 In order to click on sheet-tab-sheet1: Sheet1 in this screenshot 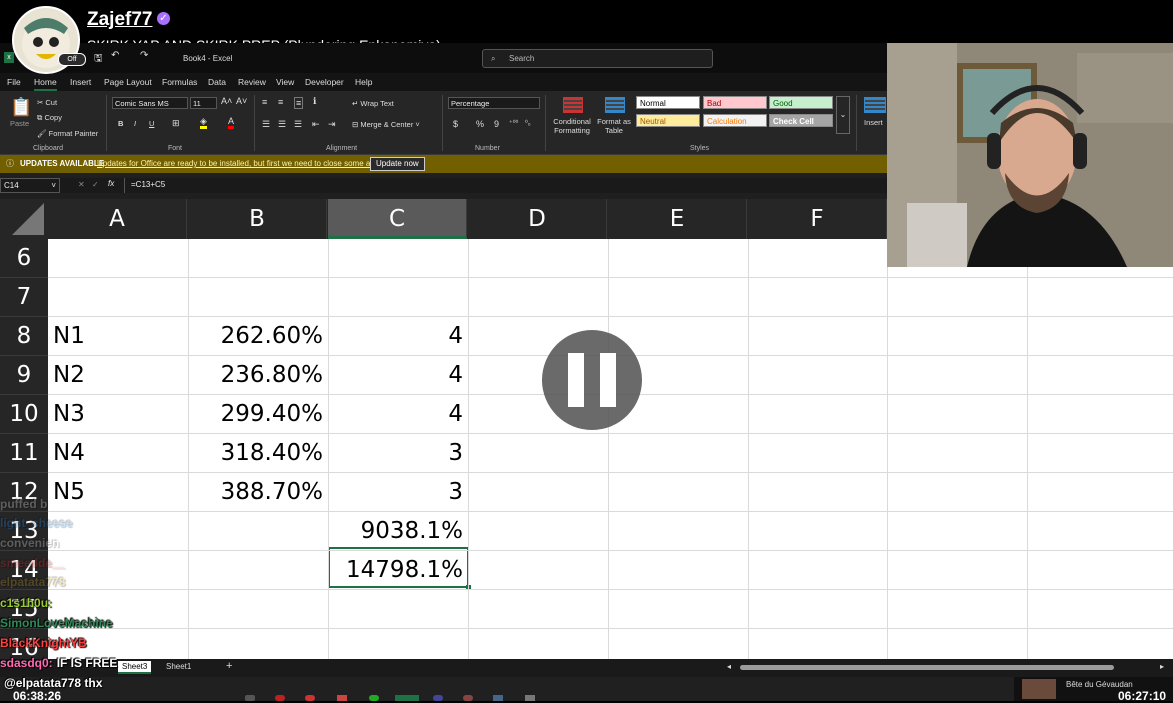, I will do `click(178, 666)`.